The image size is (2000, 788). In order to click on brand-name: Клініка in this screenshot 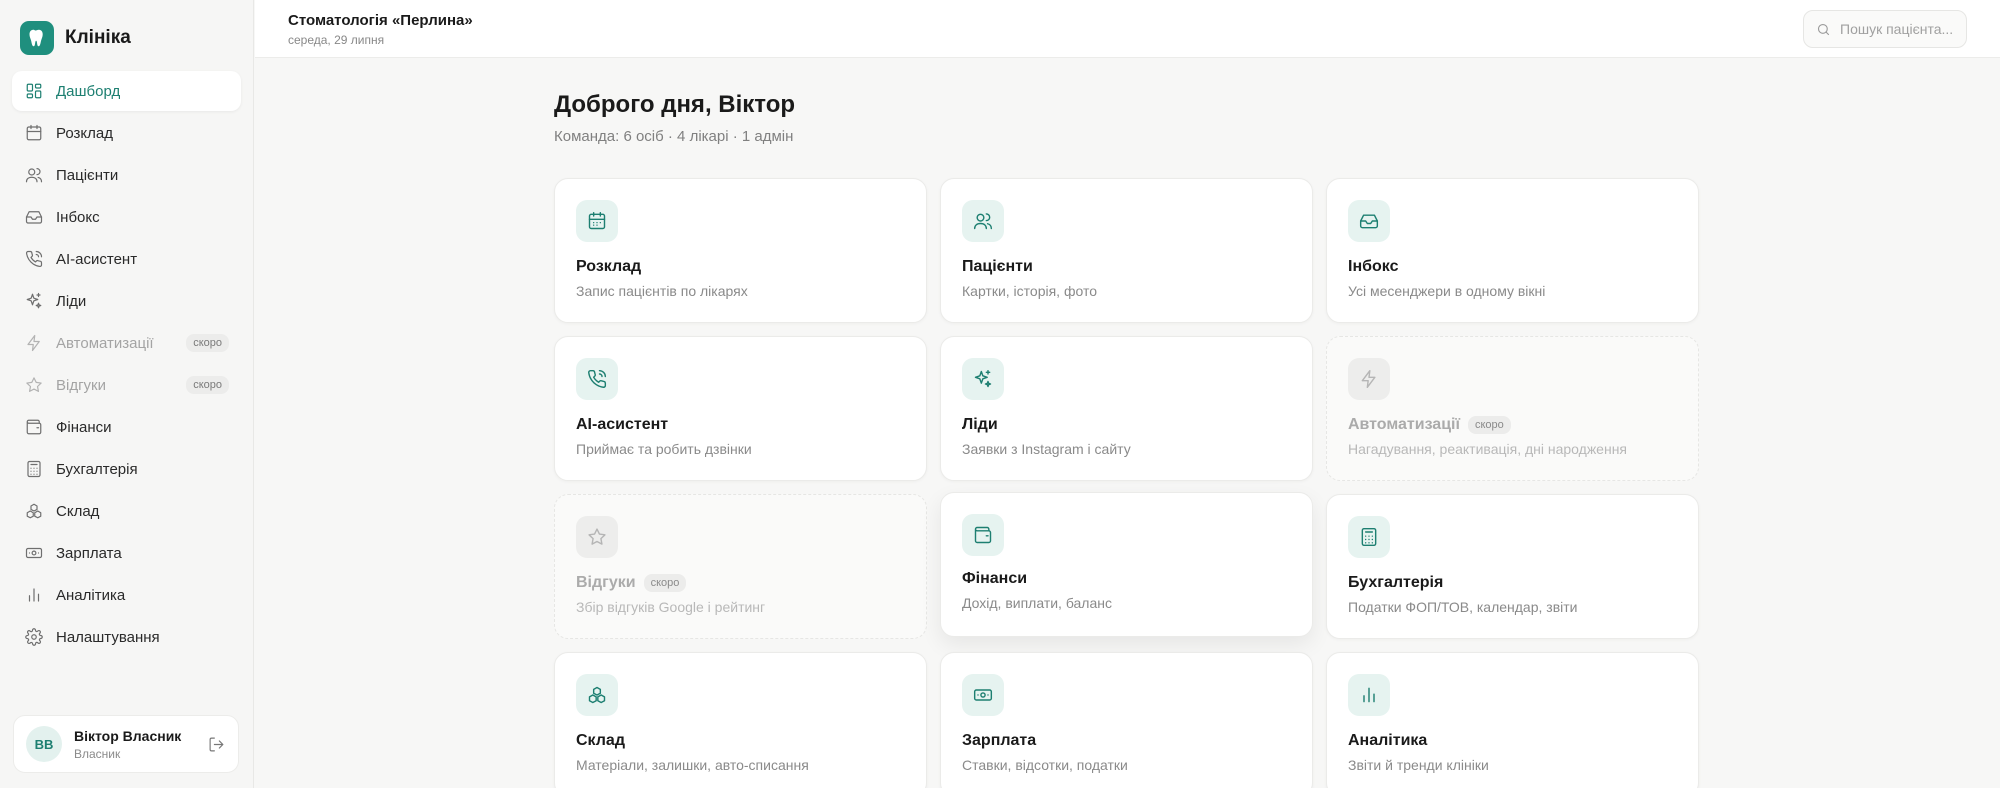, I will do `click(98, 37)`.